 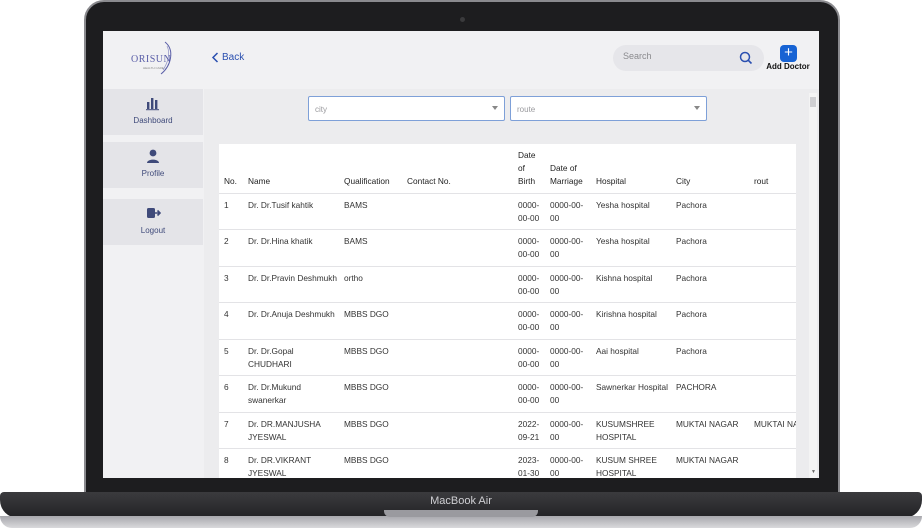 I want to click on table-header-cell: Date of Marriage, so click(x=568, y=169).